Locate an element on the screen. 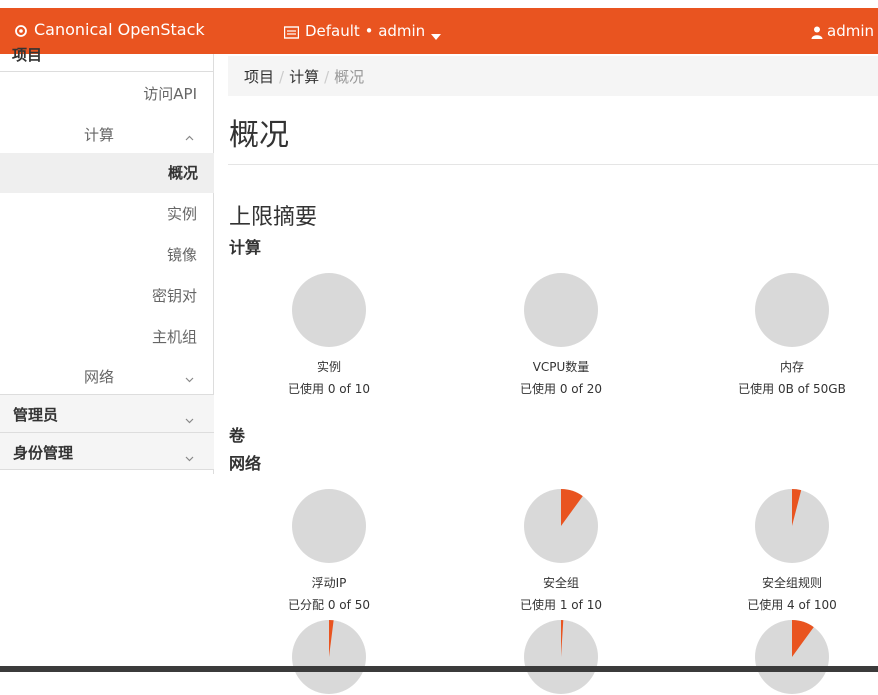 Image resolution: width=878 pixels, height=695 pixels. quota-label: 安全组规则 is located at coordinates (791, 583).